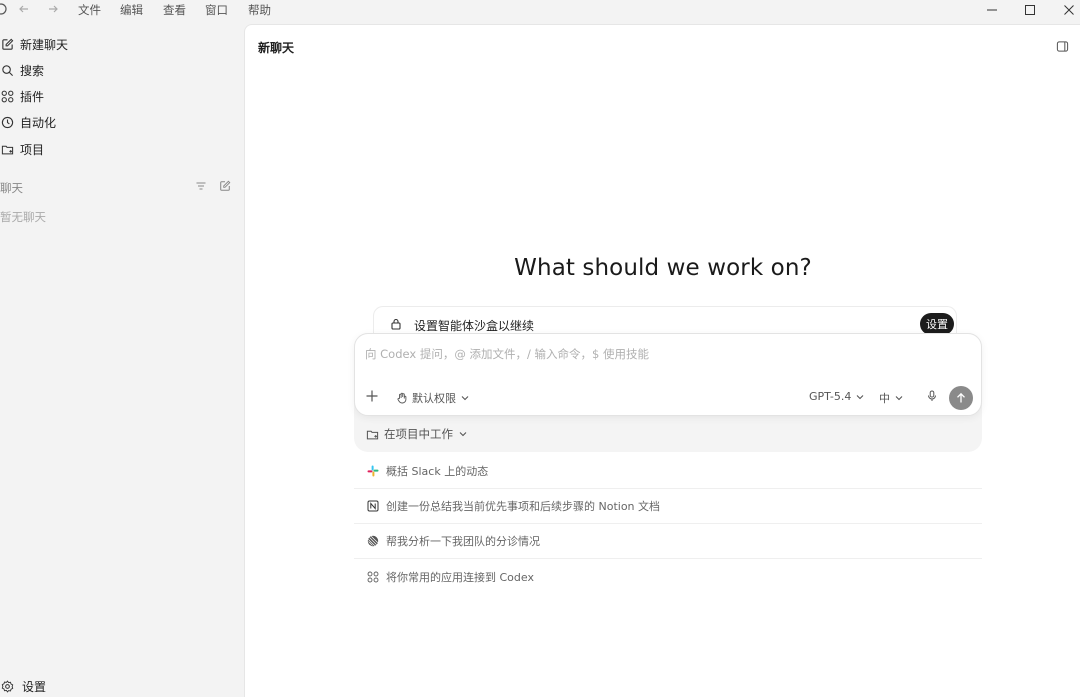  I want to click on notion-icon, so click(373, 506).